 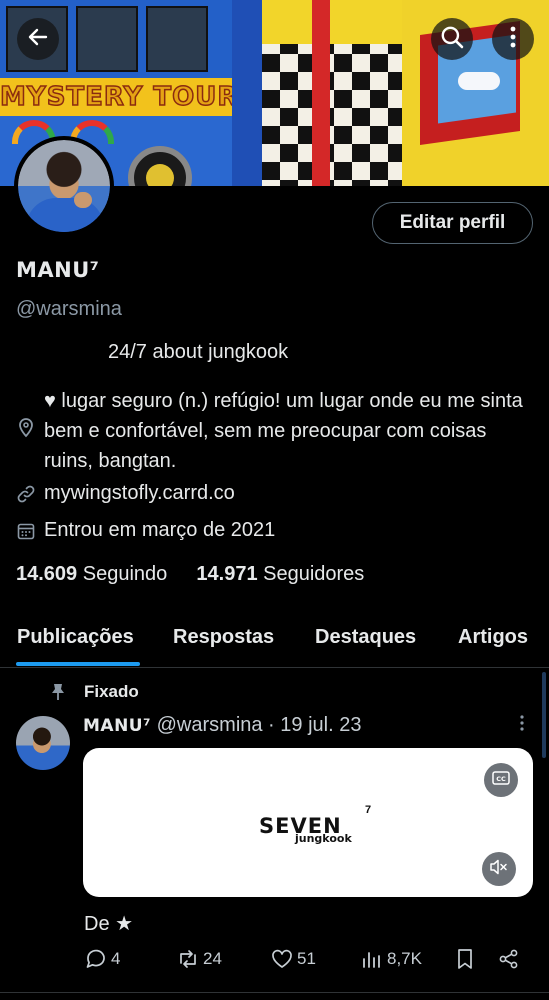 I want to click on pinned-label: Fixado, so click(x=111, y=691).